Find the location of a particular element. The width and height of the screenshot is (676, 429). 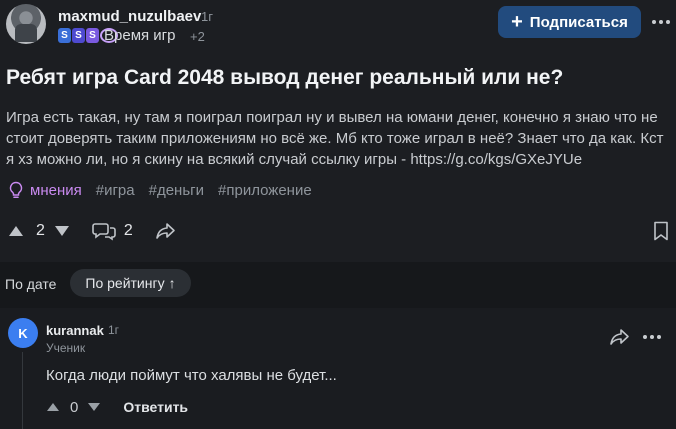

post-category: Время игр is located at coordinates (139, 35).